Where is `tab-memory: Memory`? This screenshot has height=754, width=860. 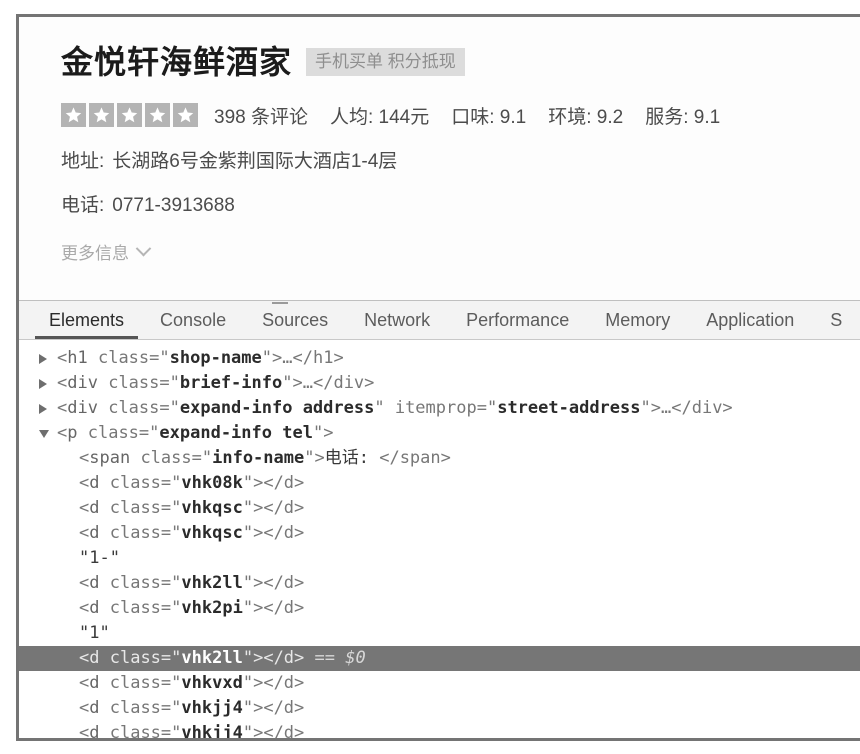 tab-memory: Memory is located at coordinates (637, 320).